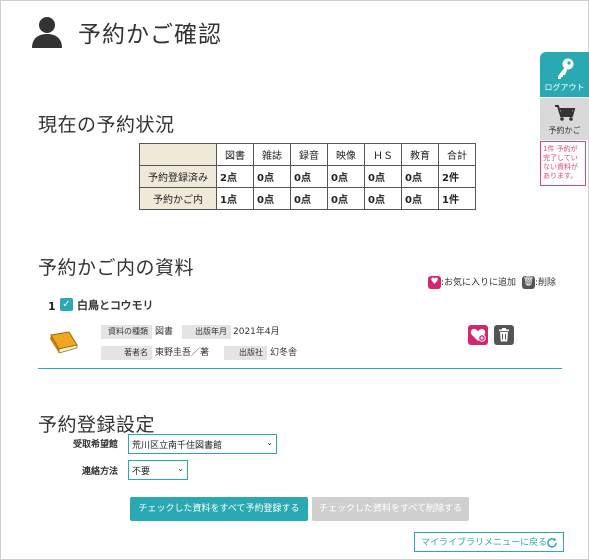 The image size is (589, 560). I want to click on trash-icon: 🗑, so click(528, 282).